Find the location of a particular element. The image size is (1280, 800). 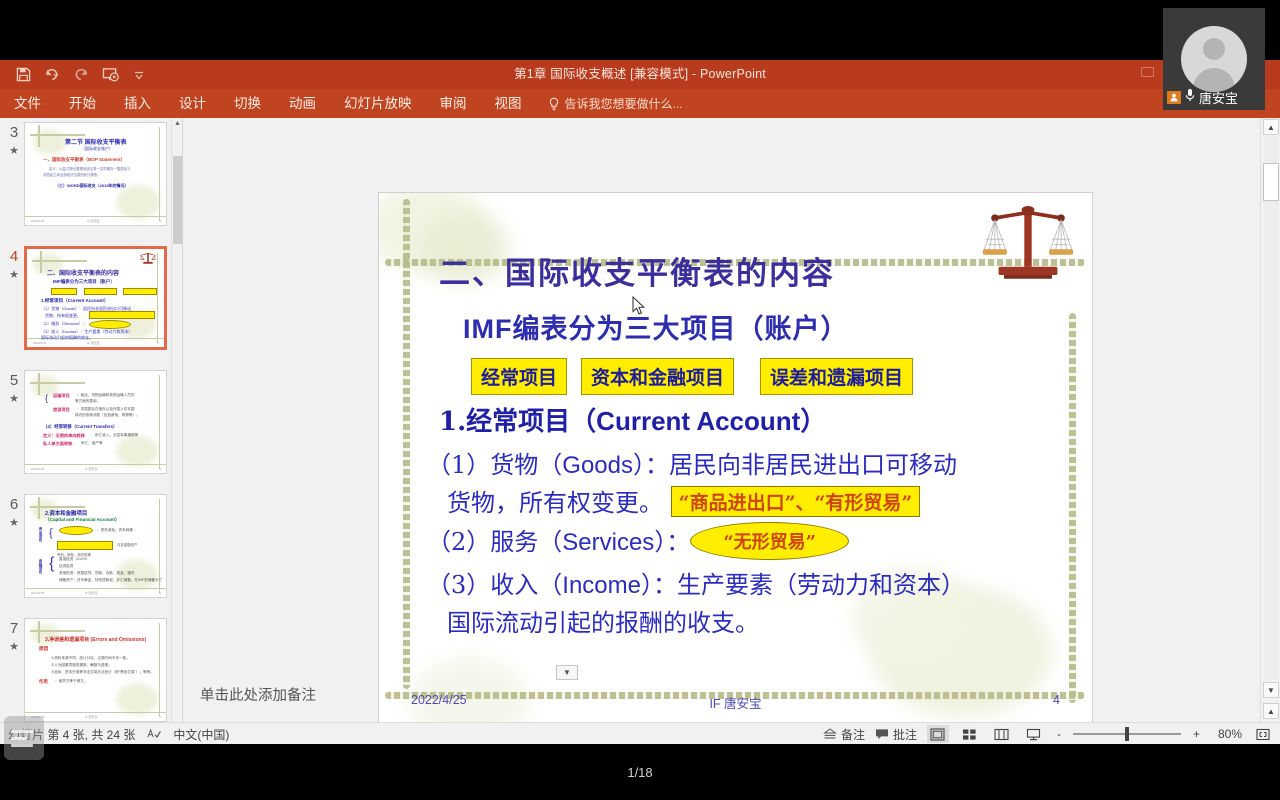

microphone-icon is located at coordinates (1190, 97).